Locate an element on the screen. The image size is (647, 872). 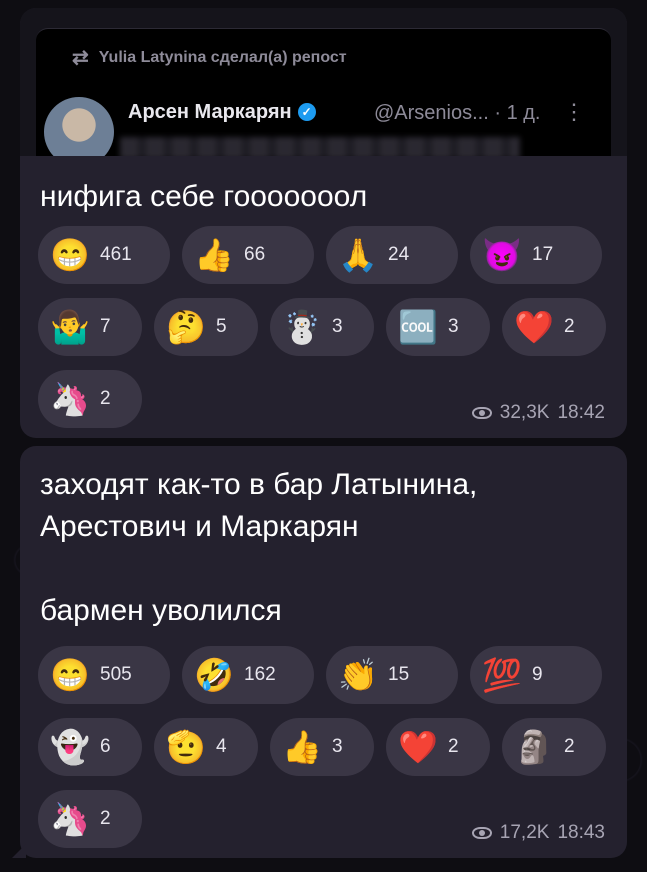
message-time: 18:43 is located at coordinates (581, 832).